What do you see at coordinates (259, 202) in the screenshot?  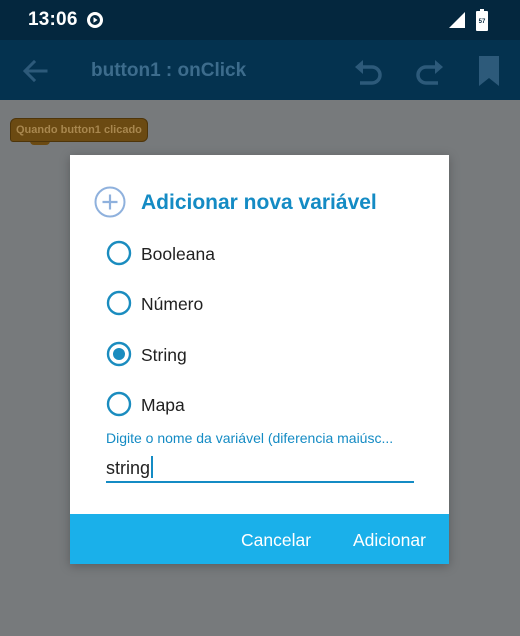 I see `dialog-title: Adicionar nova variável` at bounding box center [259, 202].